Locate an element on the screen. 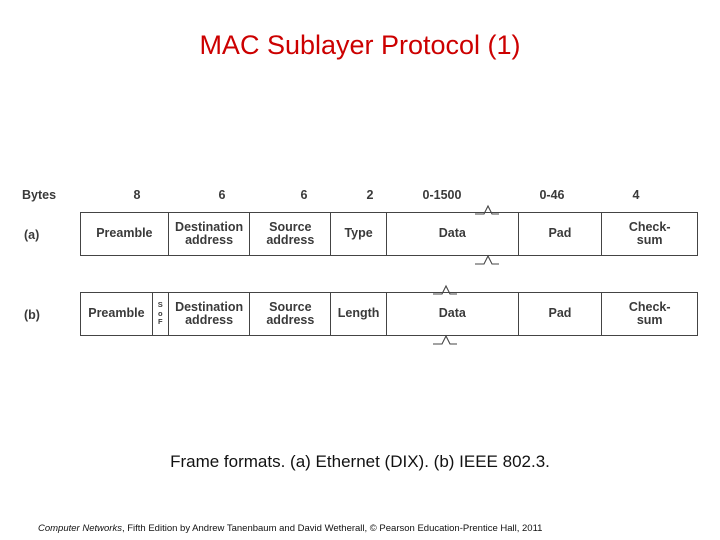 This screenshot has width=720, height=540. size-header-pad: 0-46 is located at coordinates (552, 195).